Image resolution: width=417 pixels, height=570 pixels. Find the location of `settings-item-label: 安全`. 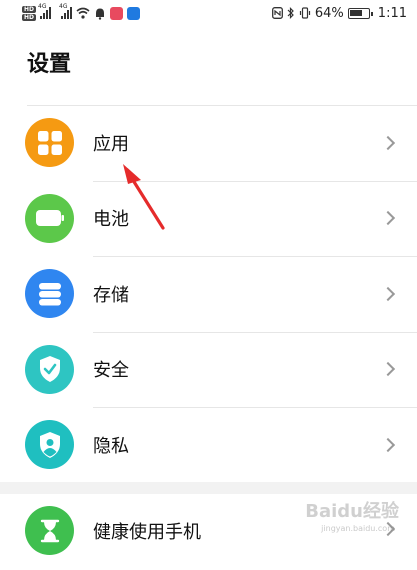

settings-item-label: 安全 is located at coordinates (111, 369).